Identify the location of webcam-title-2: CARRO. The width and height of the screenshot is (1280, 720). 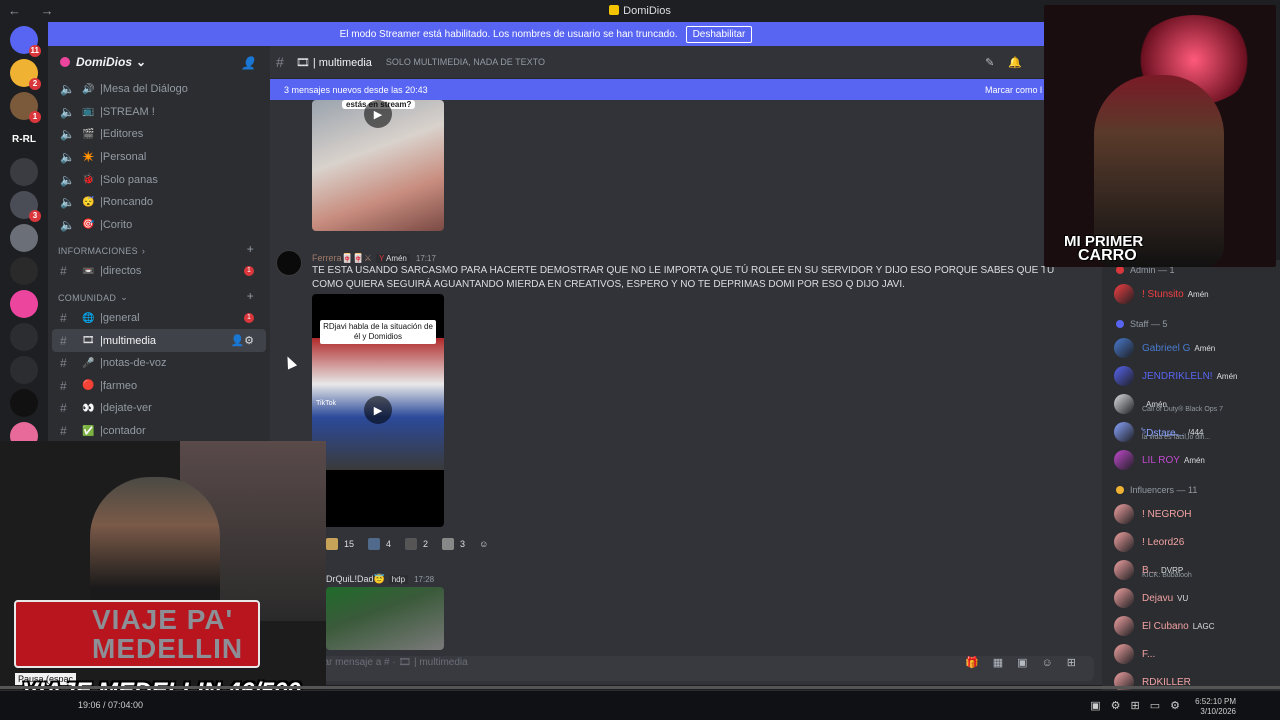
(1107, 255).